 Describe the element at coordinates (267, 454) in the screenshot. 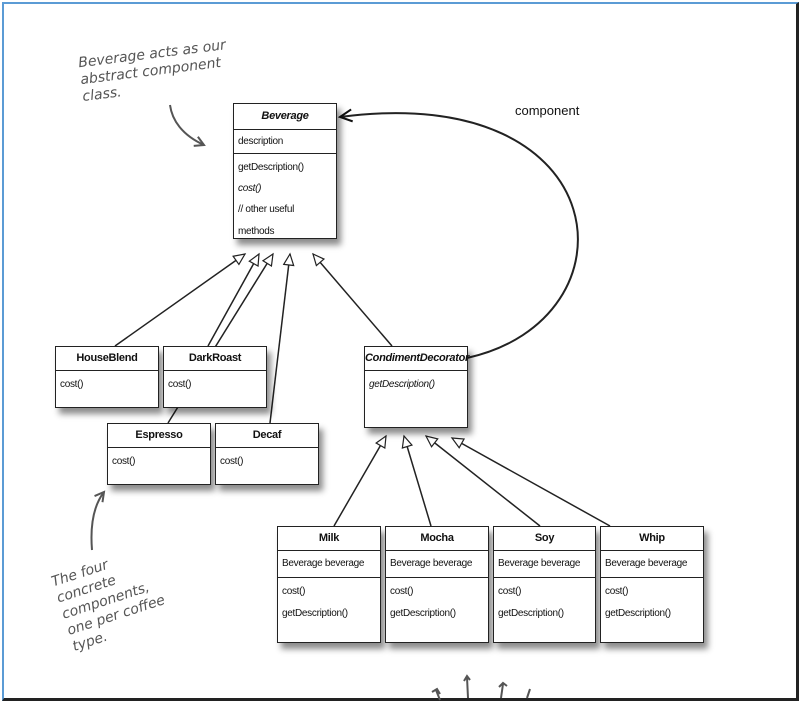

I see `class-decaf: Decaf cost()` at that location.